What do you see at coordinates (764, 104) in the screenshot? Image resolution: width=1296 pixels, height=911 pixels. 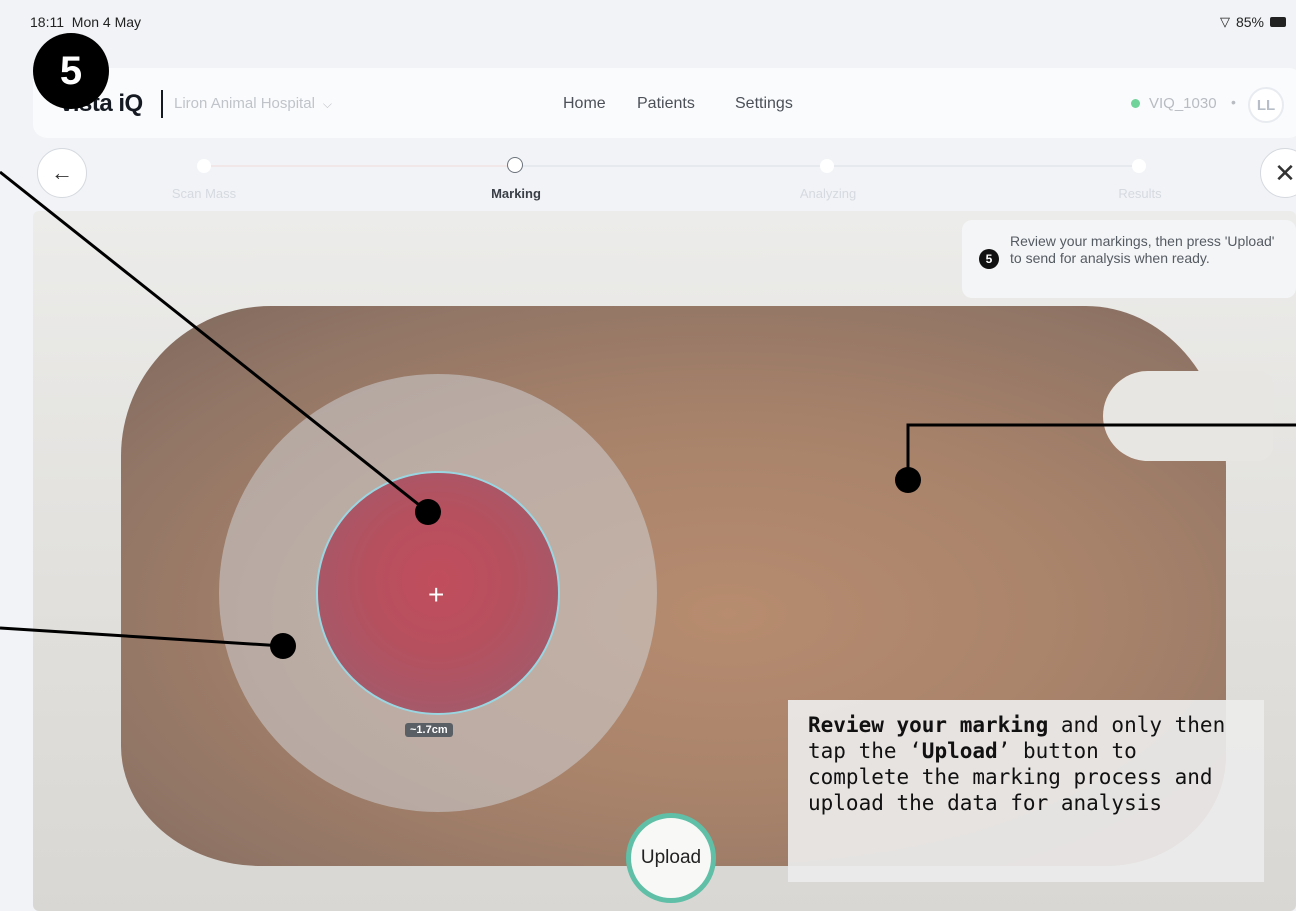 I see `nav-settings: Settings` at bounding box center [764, 104].